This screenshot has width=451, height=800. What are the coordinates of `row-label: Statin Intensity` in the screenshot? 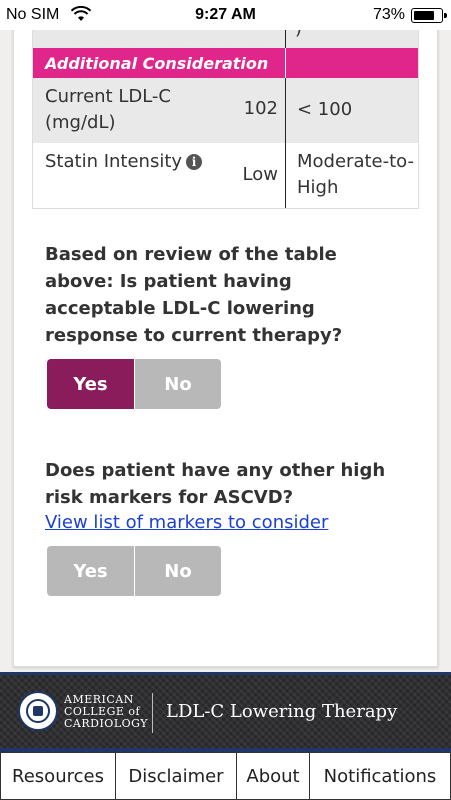 It's located at (114, 161).